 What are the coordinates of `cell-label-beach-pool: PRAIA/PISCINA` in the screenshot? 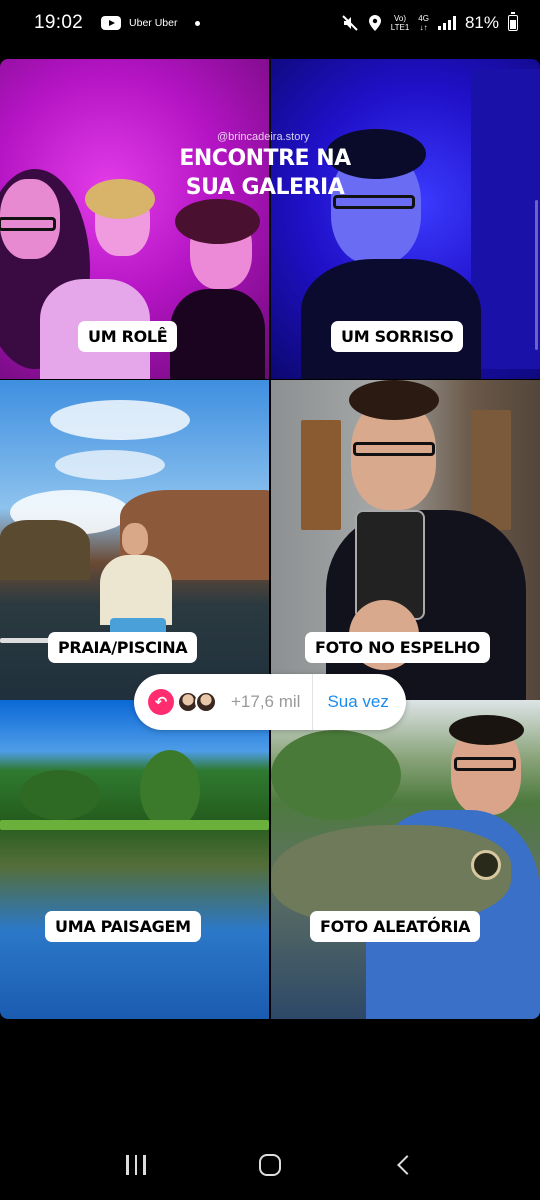 It's located at (123, 647).